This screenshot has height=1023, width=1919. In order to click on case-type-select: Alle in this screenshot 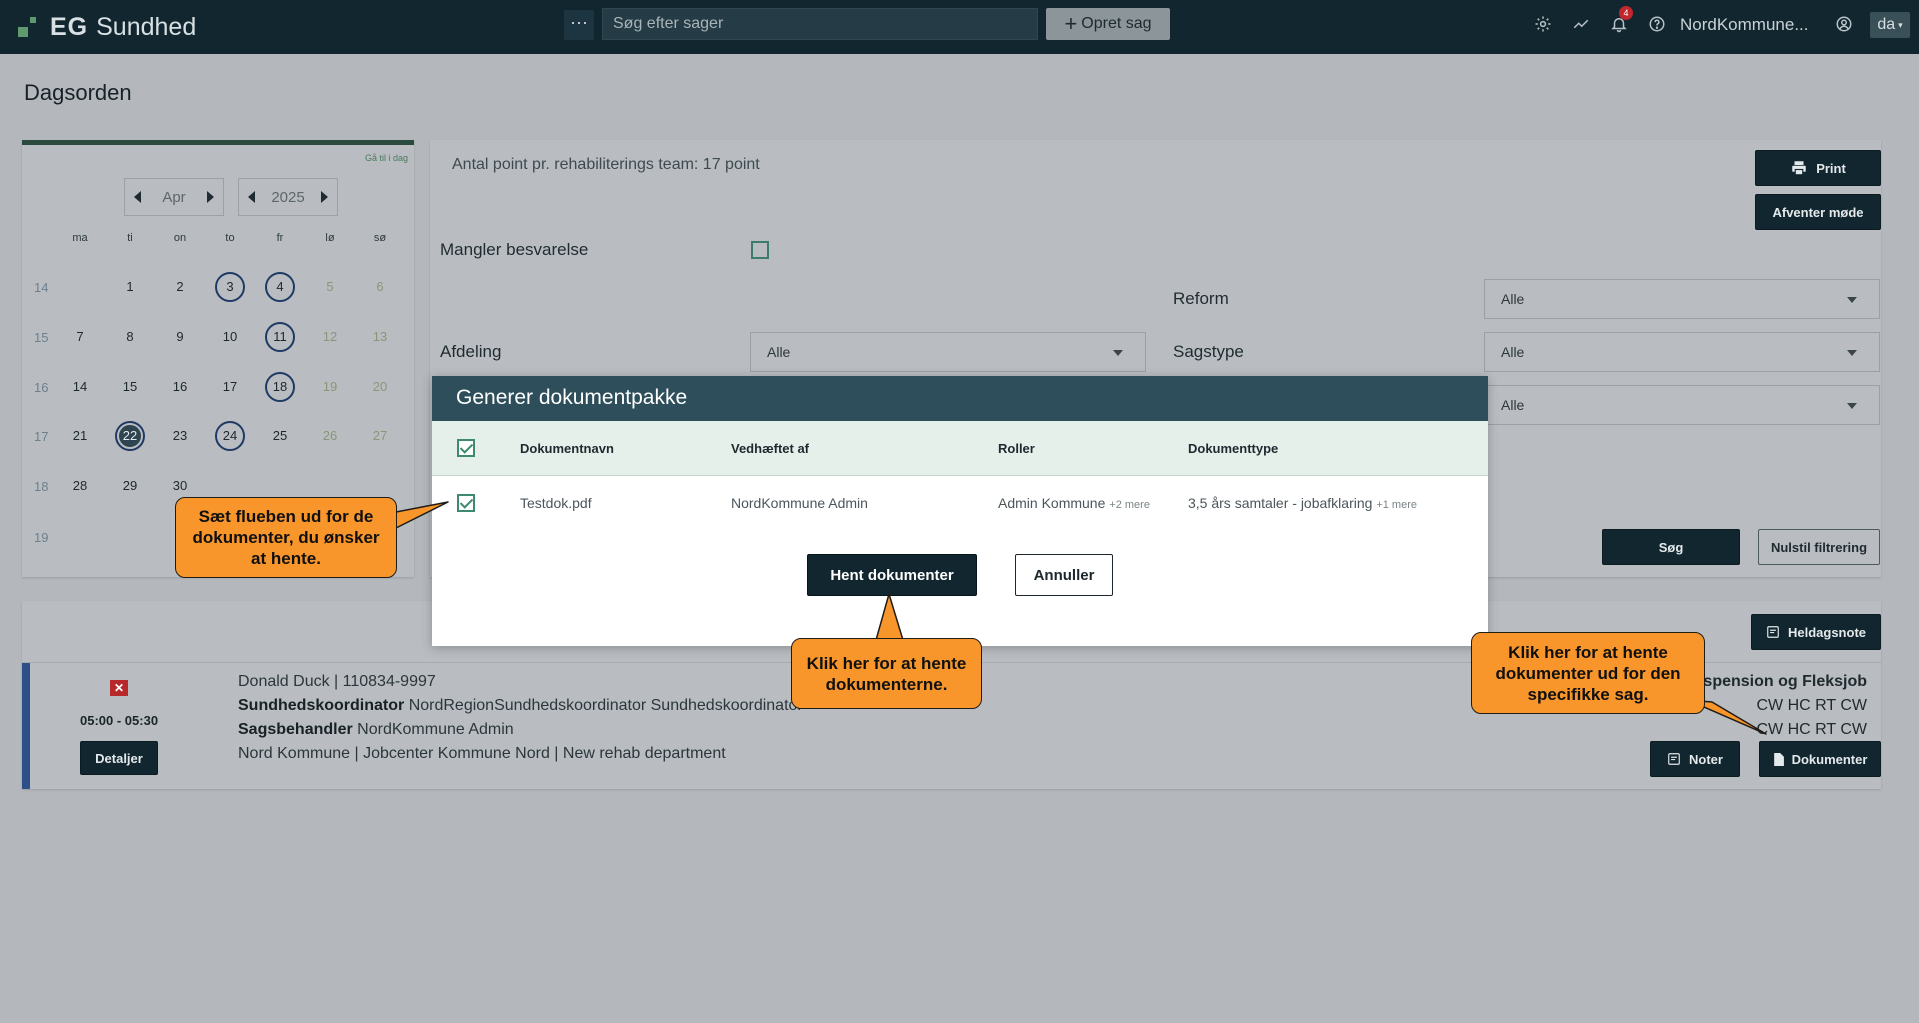, I will do `click(1682, 352)`.